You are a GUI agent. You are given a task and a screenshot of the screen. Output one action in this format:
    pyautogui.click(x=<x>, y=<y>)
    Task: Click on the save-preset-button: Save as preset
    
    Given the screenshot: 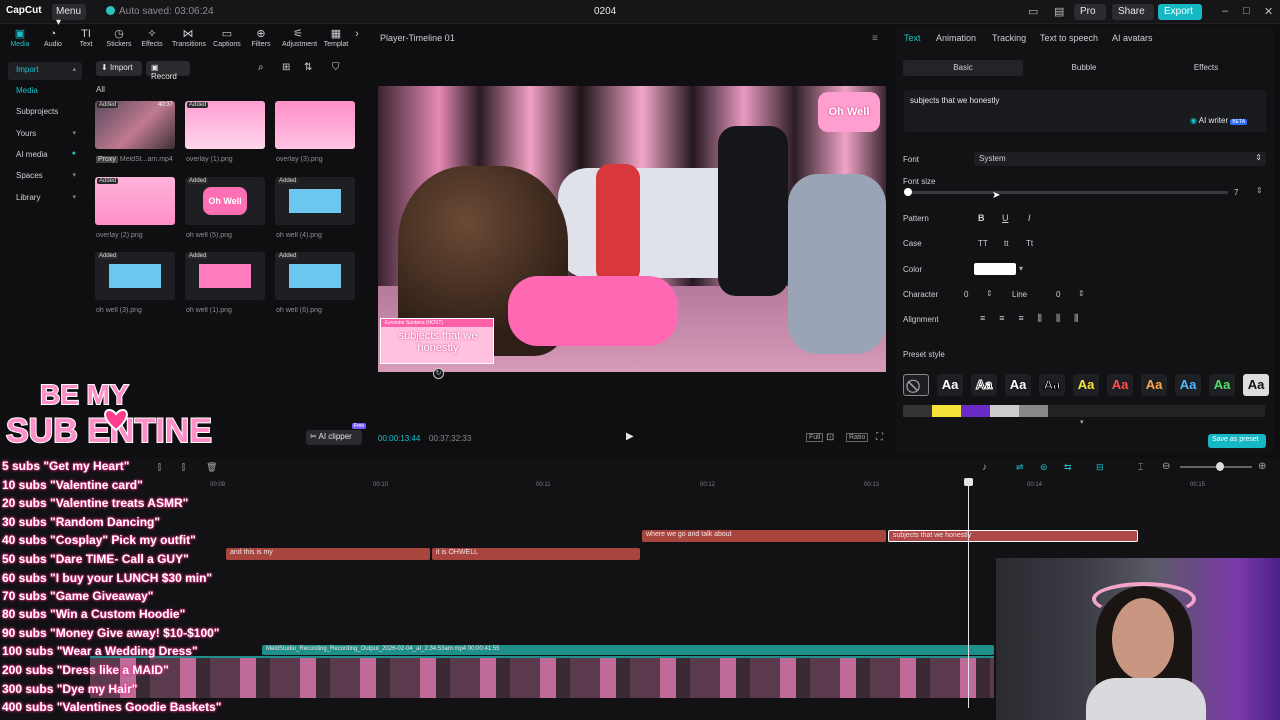 What is the action you would take?
    pyautogui.click(x=1237, y=441)
    